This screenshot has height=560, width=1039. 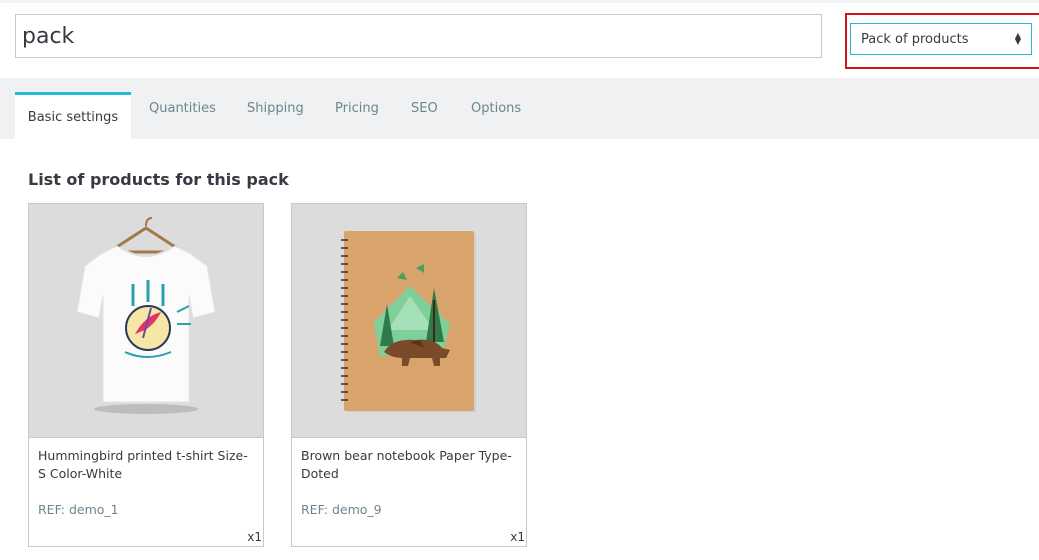 What do you see at coordinates (158, 179) in the screenshot?
I see `pack-section-title: List of products for this pack` at bounding box center [158, 179].